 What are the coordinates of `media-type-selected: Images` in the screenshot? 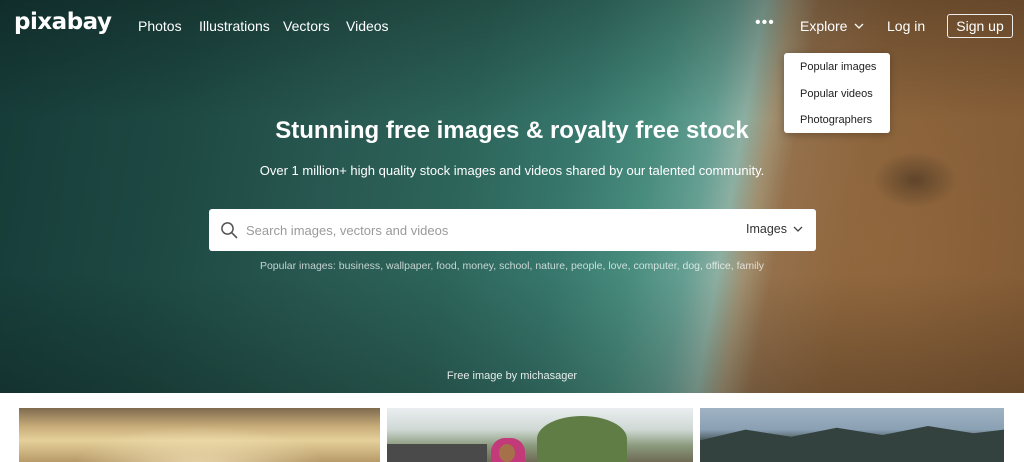 It's located at (766, 229).